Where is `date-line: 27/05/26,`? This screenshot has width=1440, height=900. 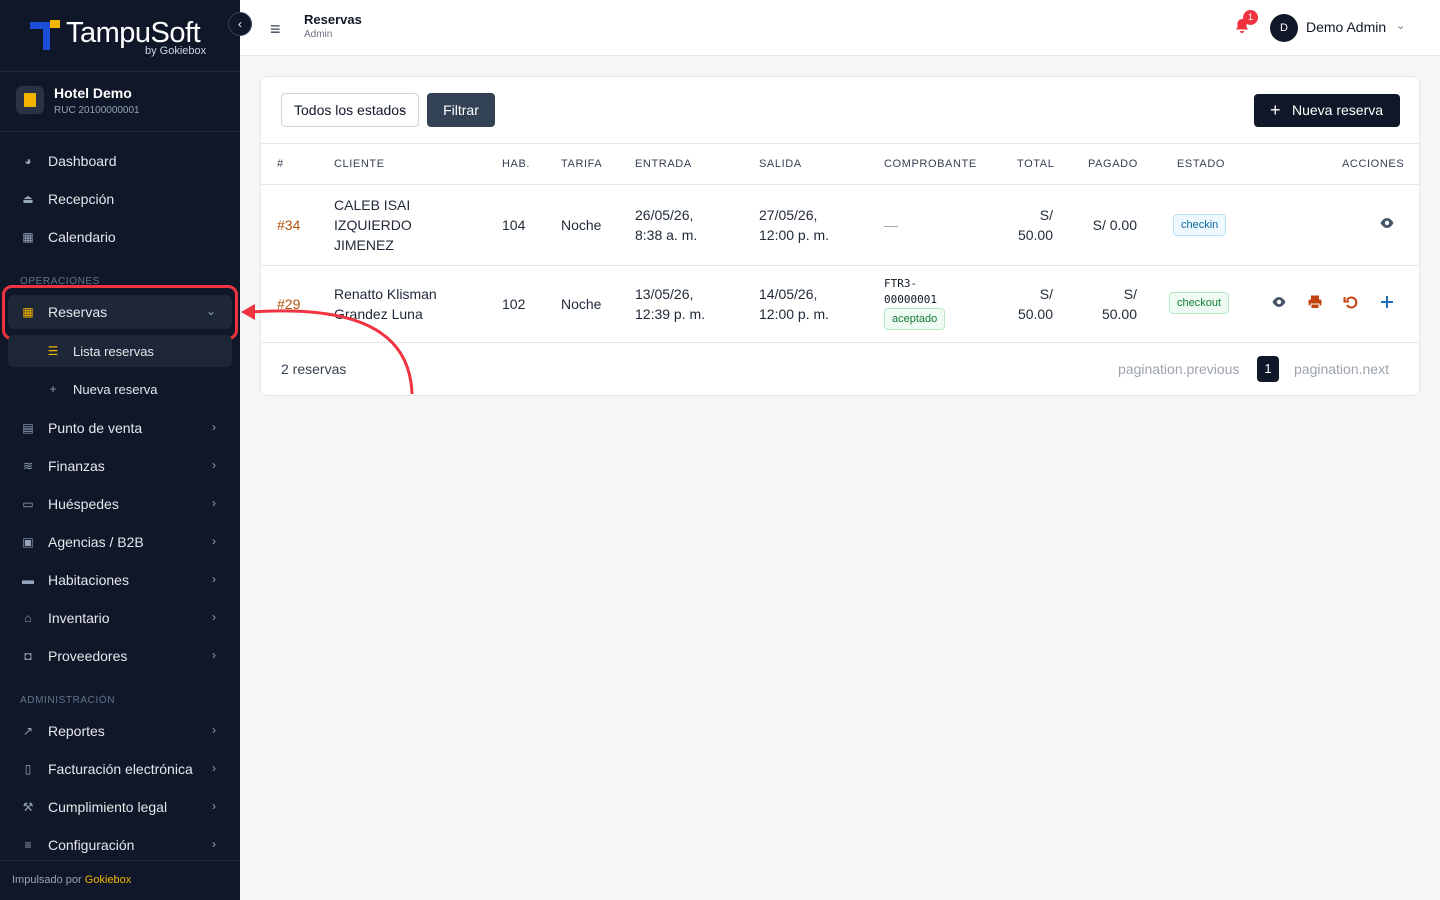 date-line: 27/05/26, is located at coordinates (788, 215).